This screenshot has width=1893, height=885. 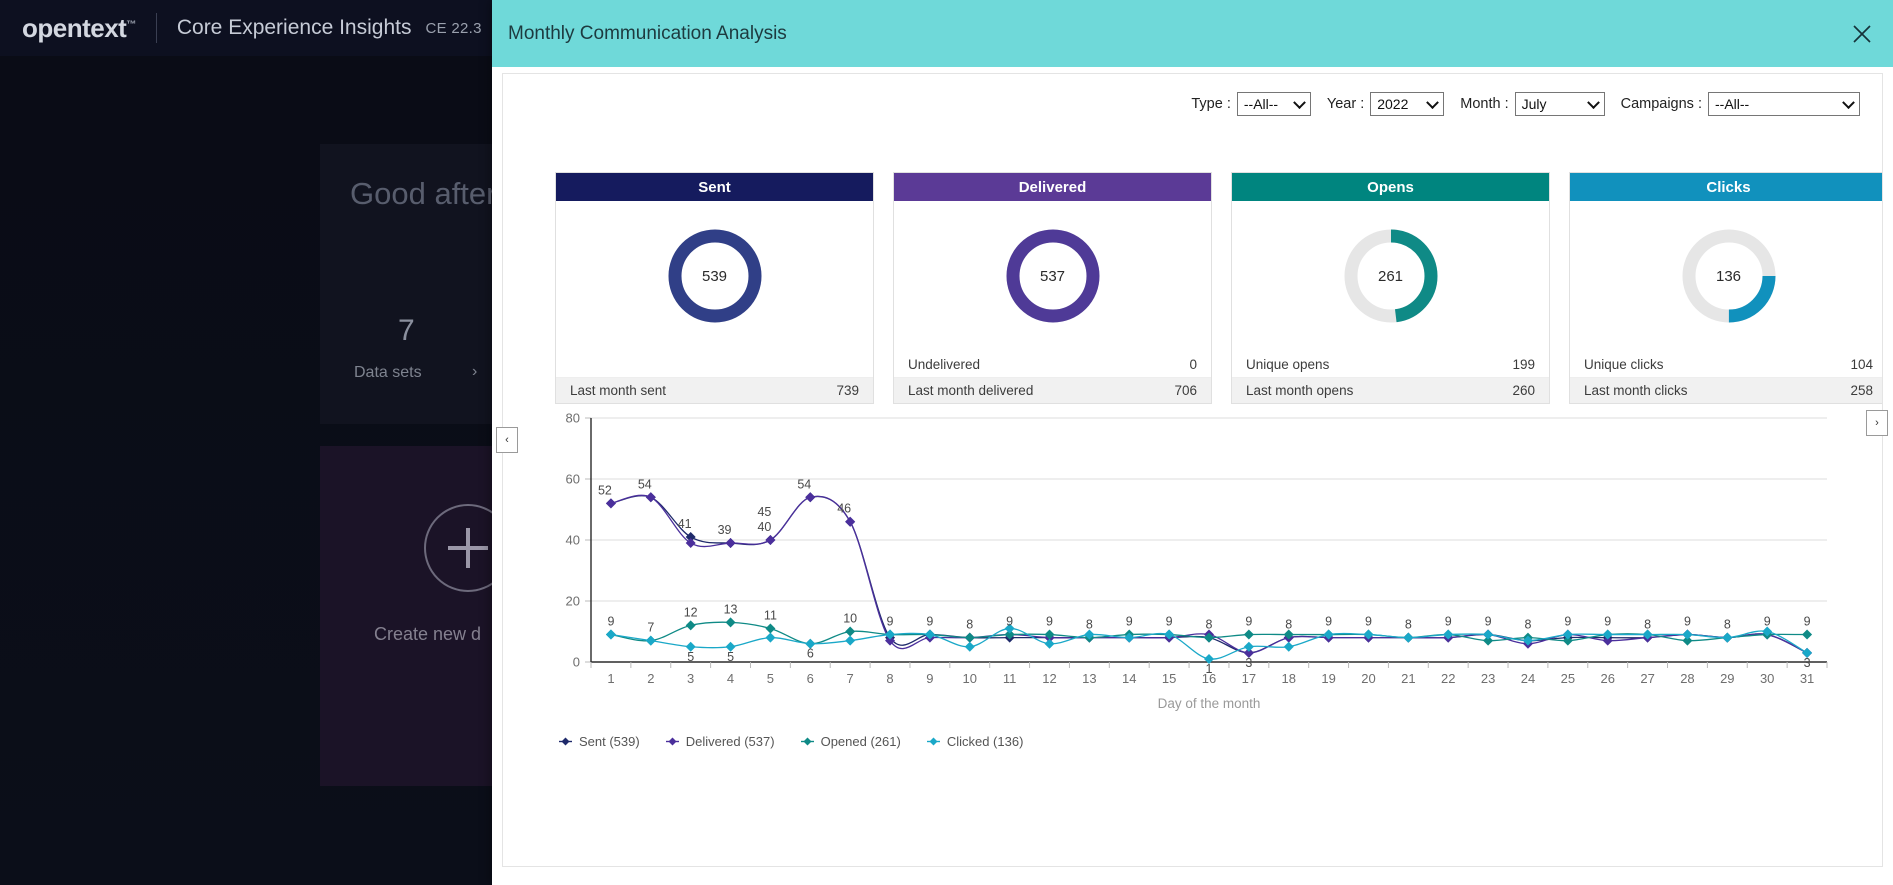 What do you see at coordinates (1448, 678) in the screenshot?
I see `x-tick-label: 22` at bounding box center [1448, 678].